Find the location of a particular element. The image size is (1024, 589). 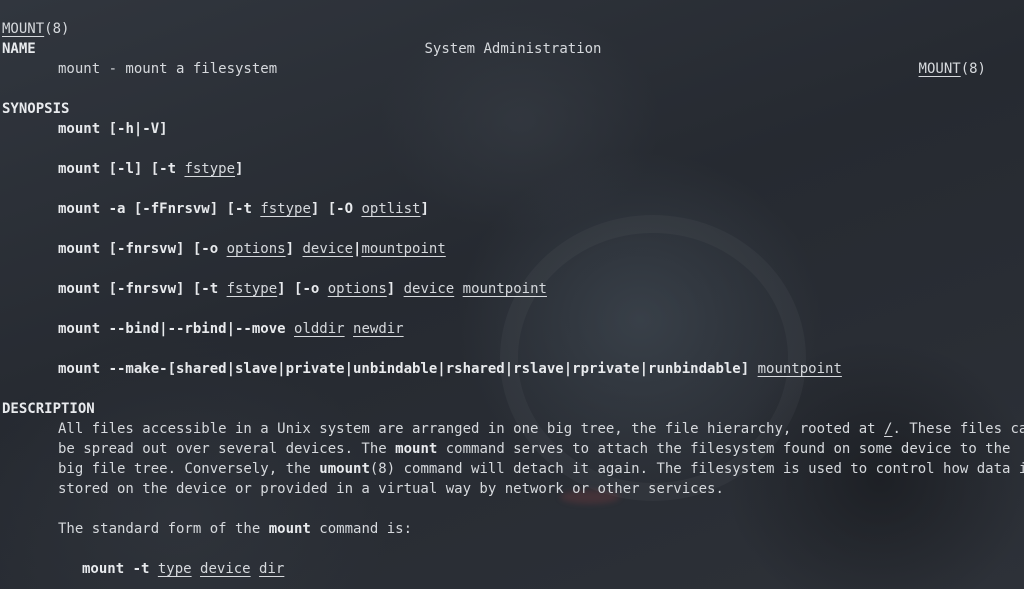

synopsis-line: mount [-h|-V] is located at coordinates (113, 129).